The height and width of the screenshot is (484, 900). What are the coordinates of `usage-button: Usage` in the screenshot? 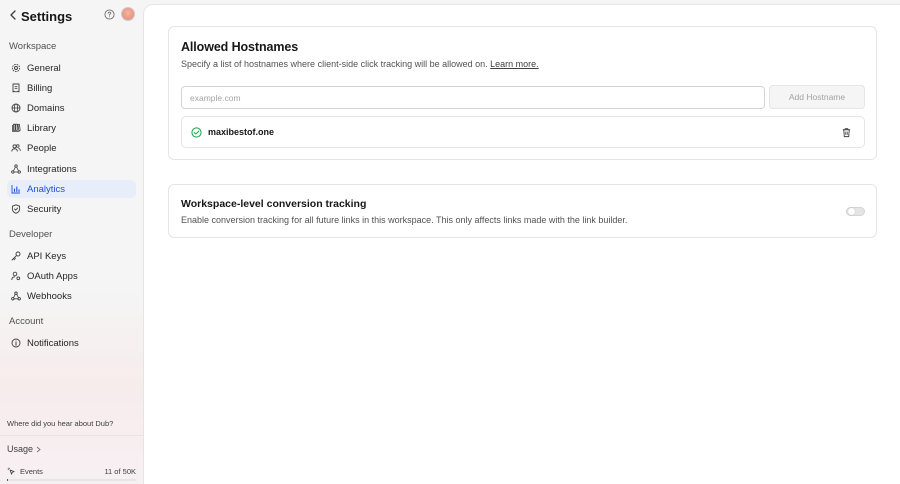 It's located at (24, 449).